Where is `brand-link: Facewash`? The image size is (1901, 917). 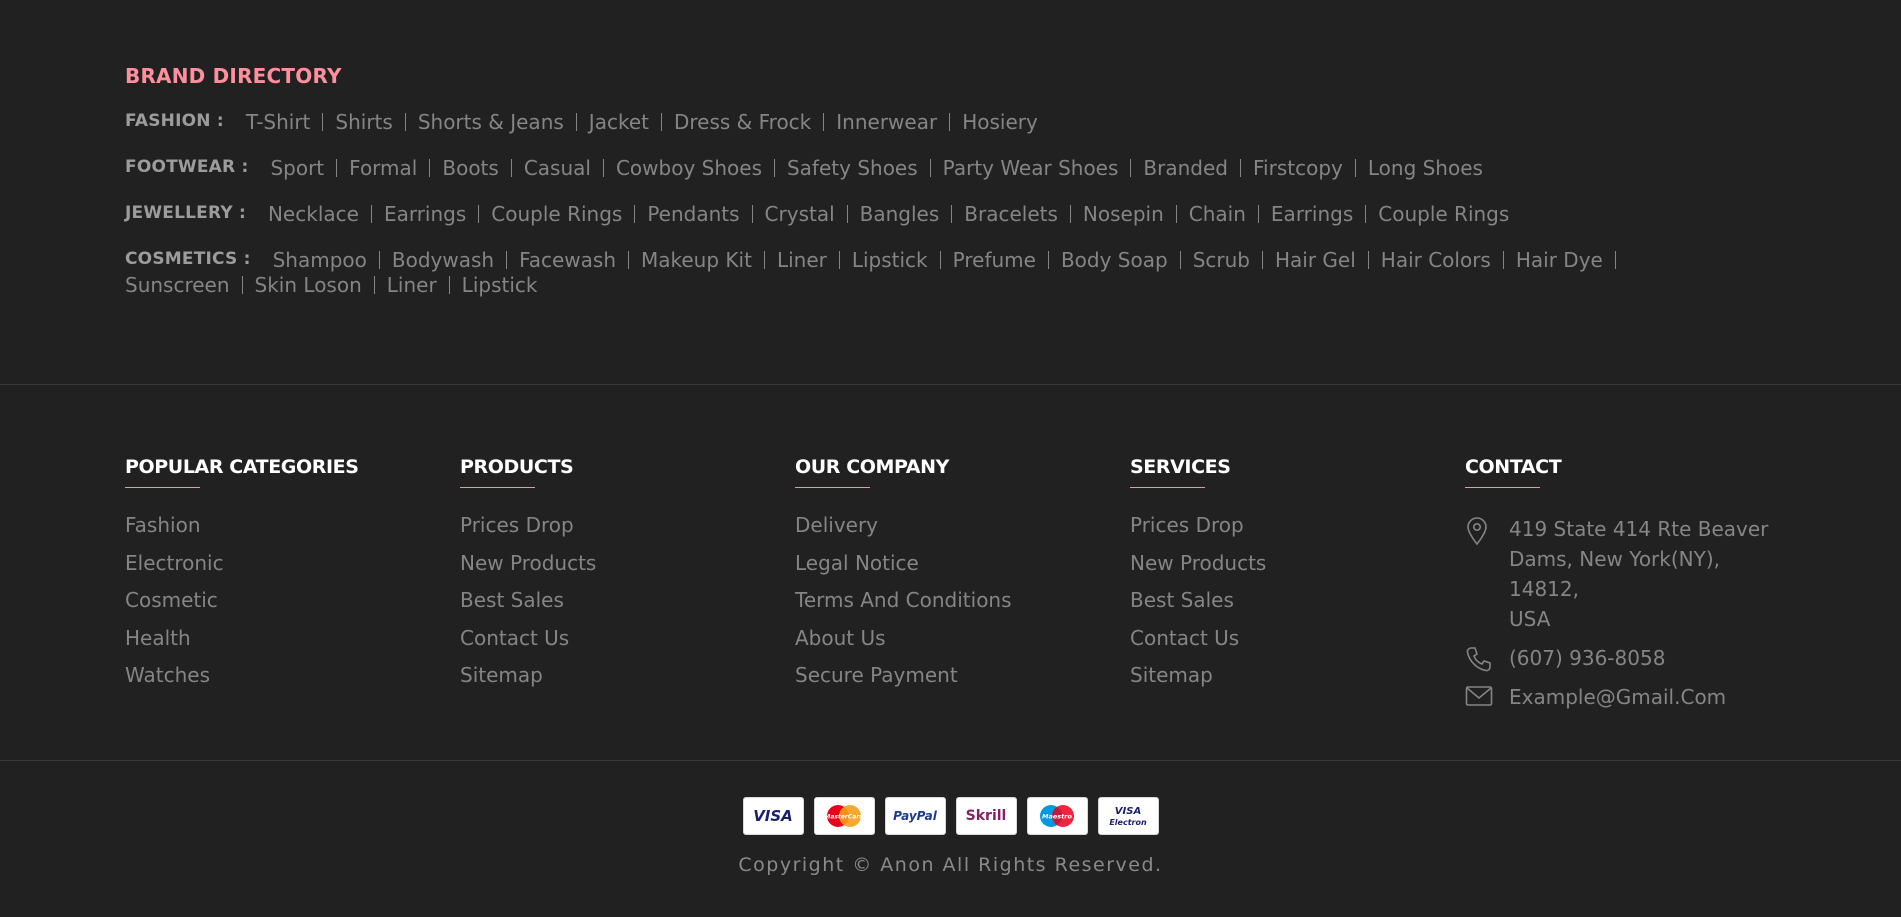
brand-link: Facewash is located at coordinates (574, 260).